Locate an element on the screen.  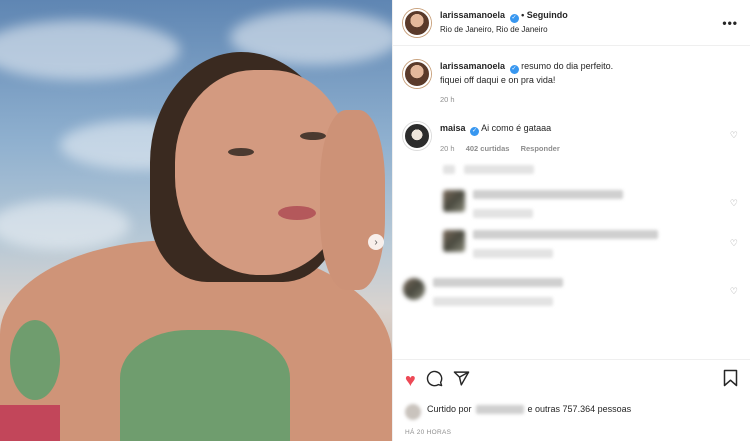
commenter-avatar is located at coordinates (417, 136).